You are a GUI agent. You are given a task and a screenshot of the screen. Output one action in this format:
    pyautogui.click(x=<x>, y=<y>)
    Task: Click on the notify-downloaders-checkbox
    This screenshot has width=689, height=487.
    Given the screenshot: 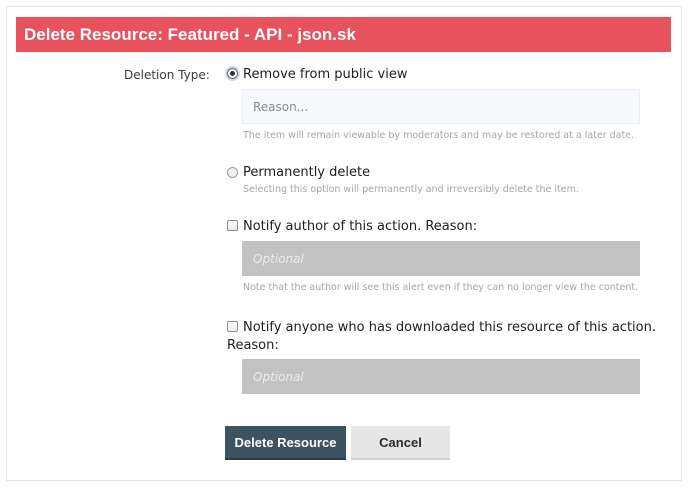 What is the action you would take?
    pyautogui.click(x=232, y=326)
    